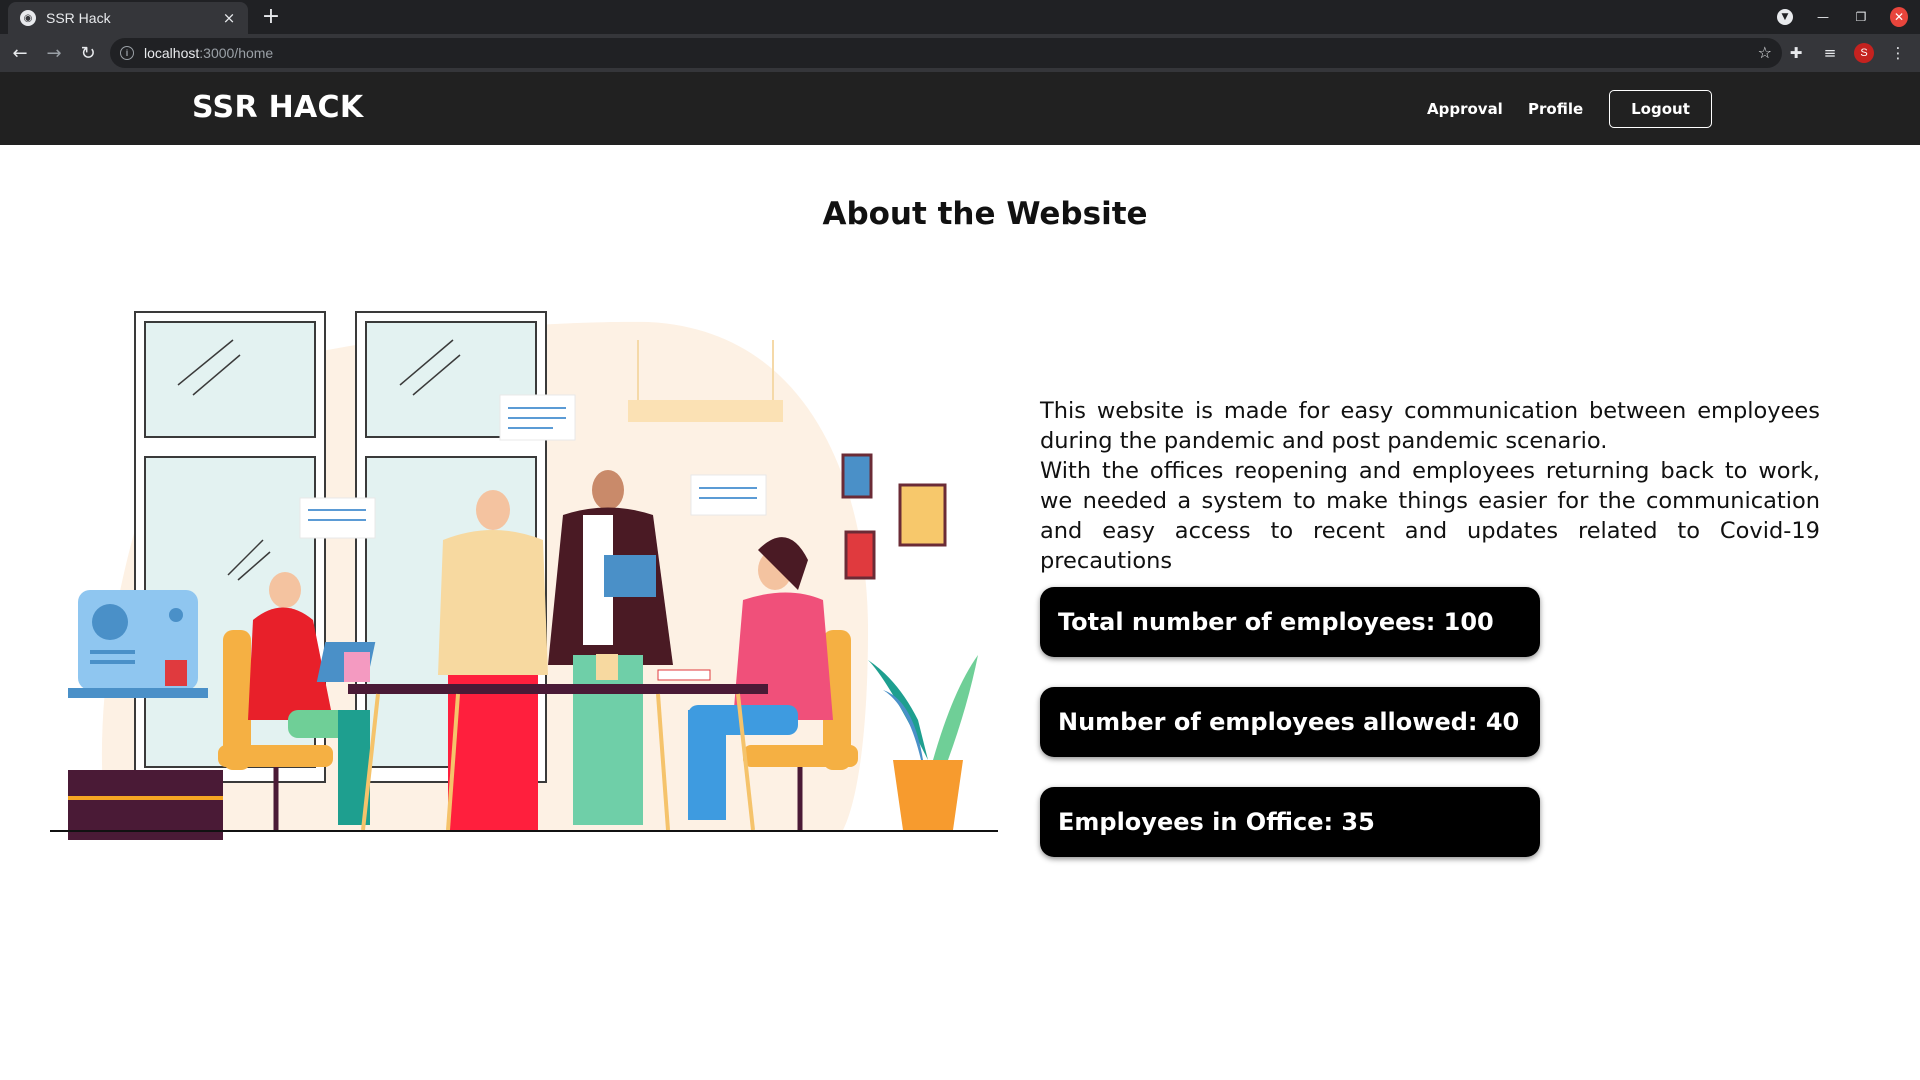  I want to click on window-controls: ▼ — ❐ ✕, so click(1842, 17).